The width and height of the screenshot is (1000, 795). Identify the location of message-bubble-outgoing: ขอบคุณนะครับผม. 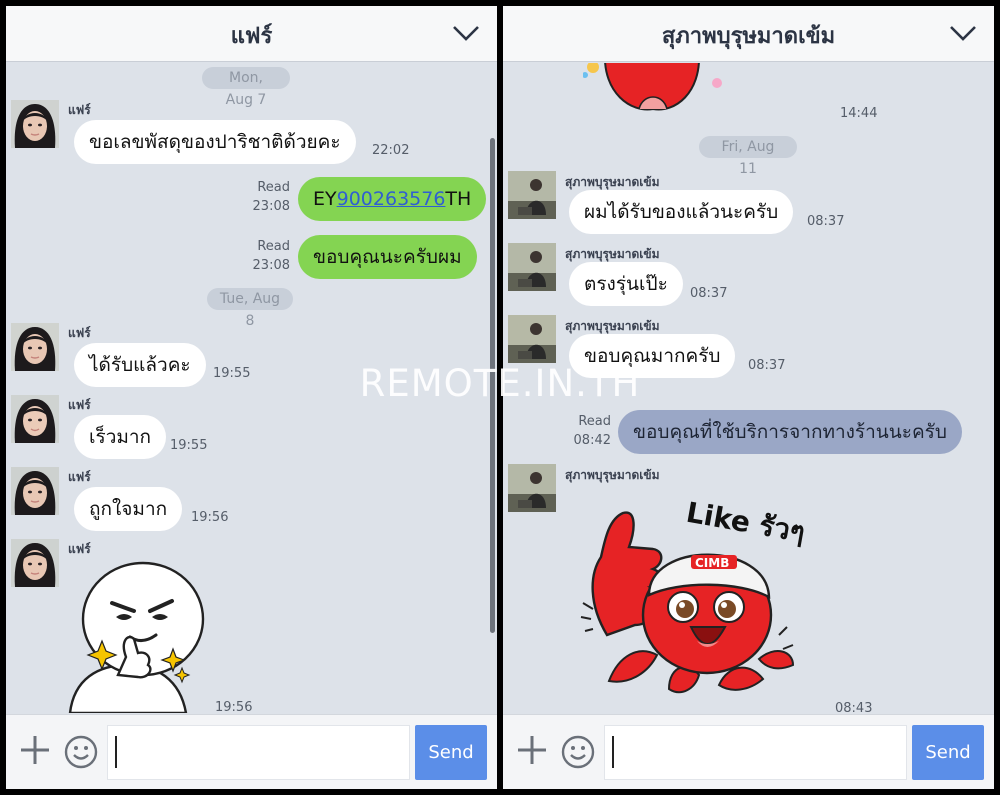
(387, 257).